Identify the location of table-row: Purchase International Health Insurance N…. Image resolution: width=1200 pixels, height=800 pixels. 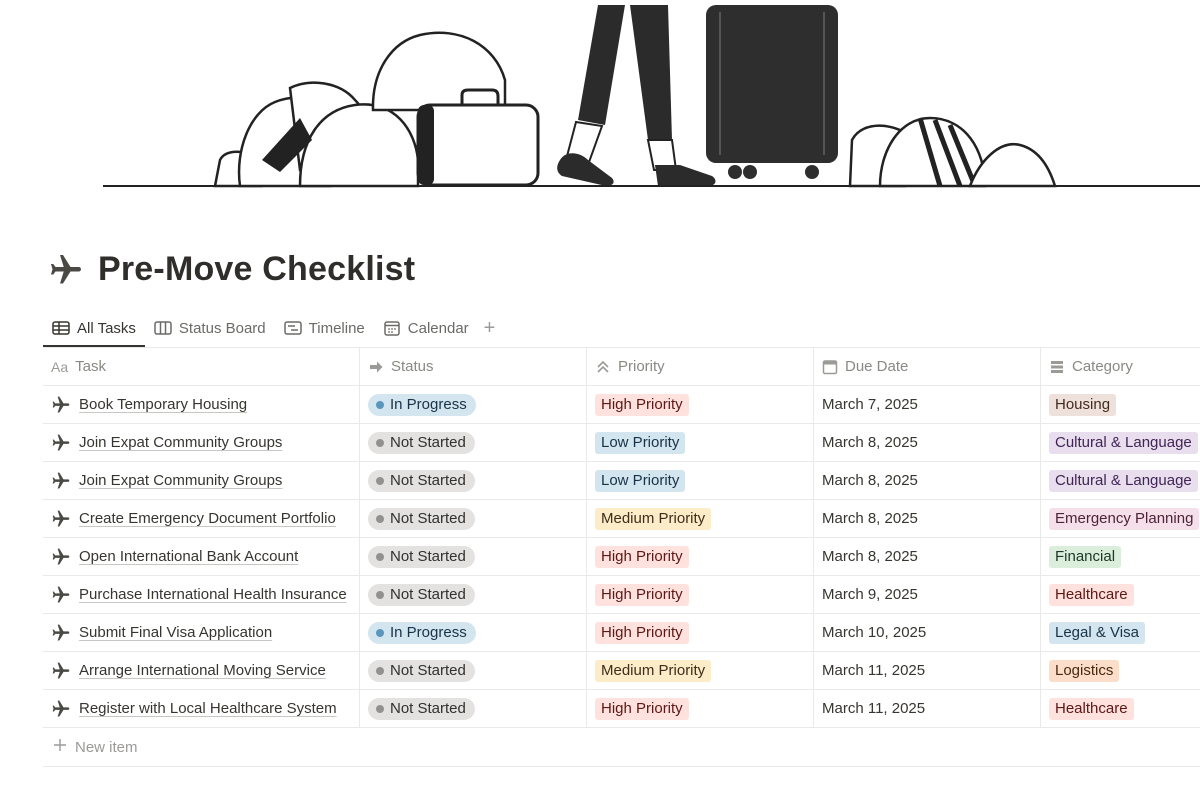
(621, 595).